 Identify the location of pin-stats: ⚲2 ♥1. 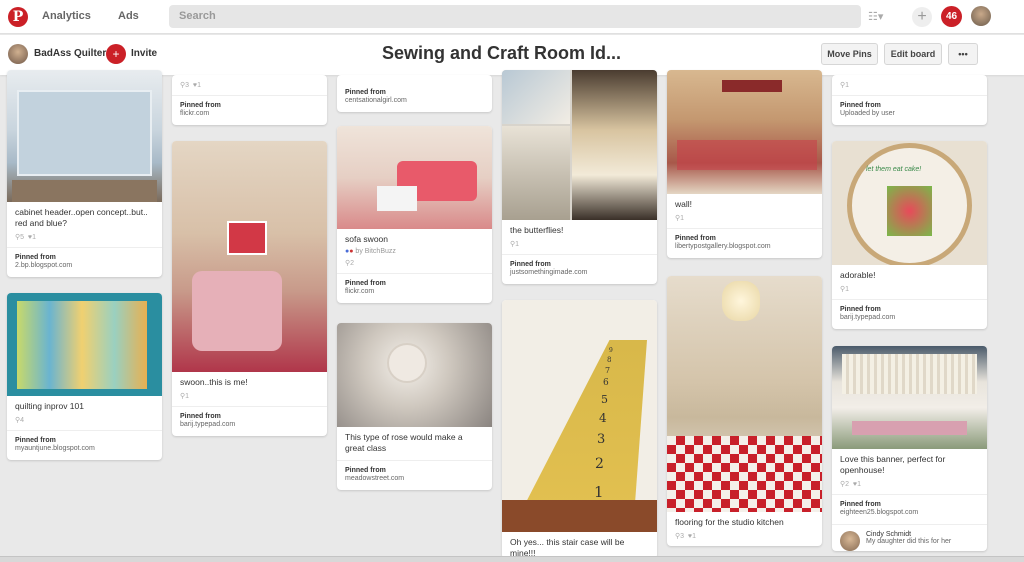
(850, 484).